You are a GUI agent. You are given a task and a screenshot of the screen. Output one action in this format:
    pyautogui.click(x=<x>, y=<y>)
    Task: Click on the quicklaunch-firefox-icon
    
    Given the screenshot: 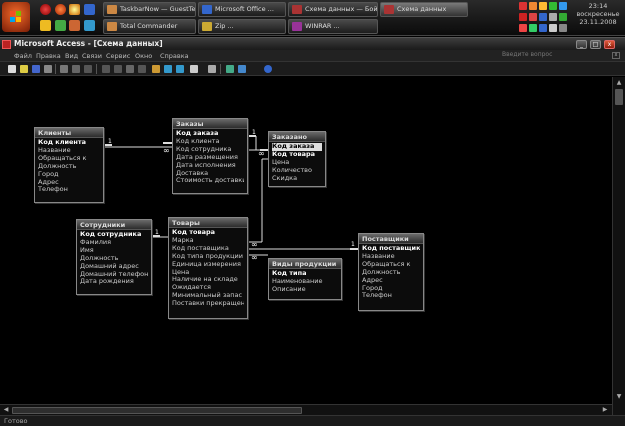 What is the action you would take?
    pyautogui.click(x=74, y=9)
    